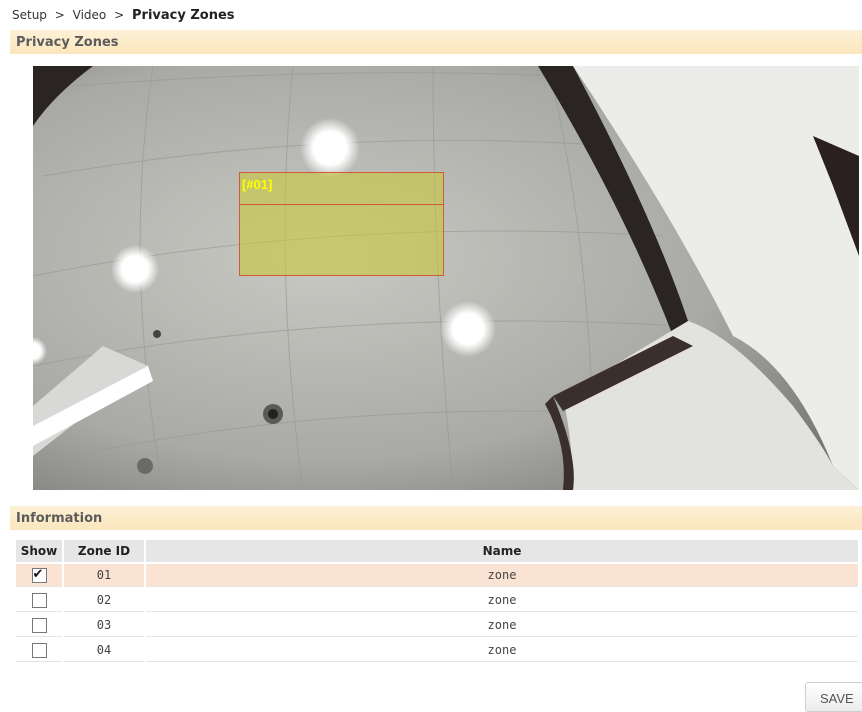 The image size is (862, 712). I want to click on show-cell: ✔, so click(39, 575).